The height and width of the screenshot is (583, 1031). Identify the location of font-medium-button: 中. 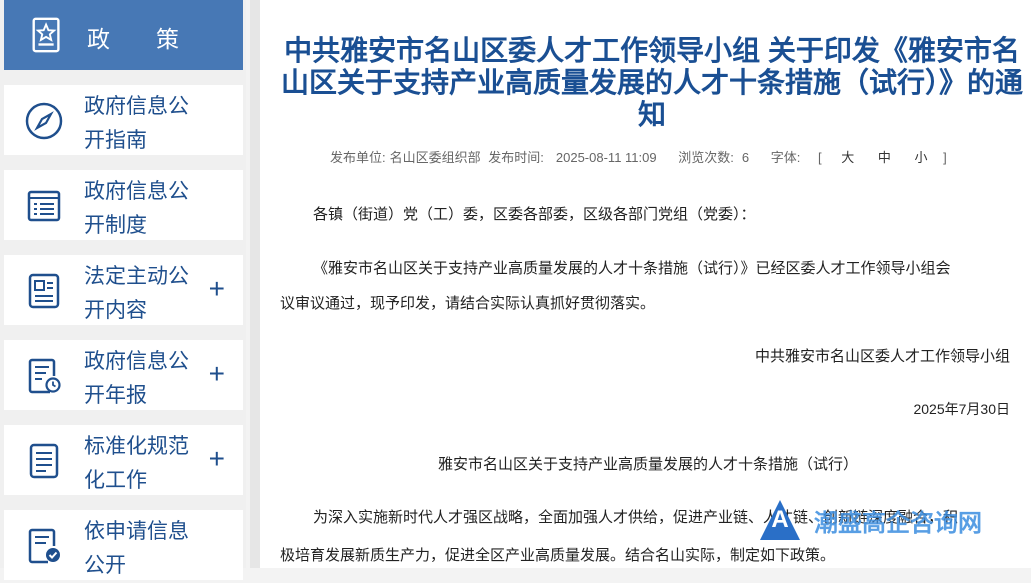
(885, 157).